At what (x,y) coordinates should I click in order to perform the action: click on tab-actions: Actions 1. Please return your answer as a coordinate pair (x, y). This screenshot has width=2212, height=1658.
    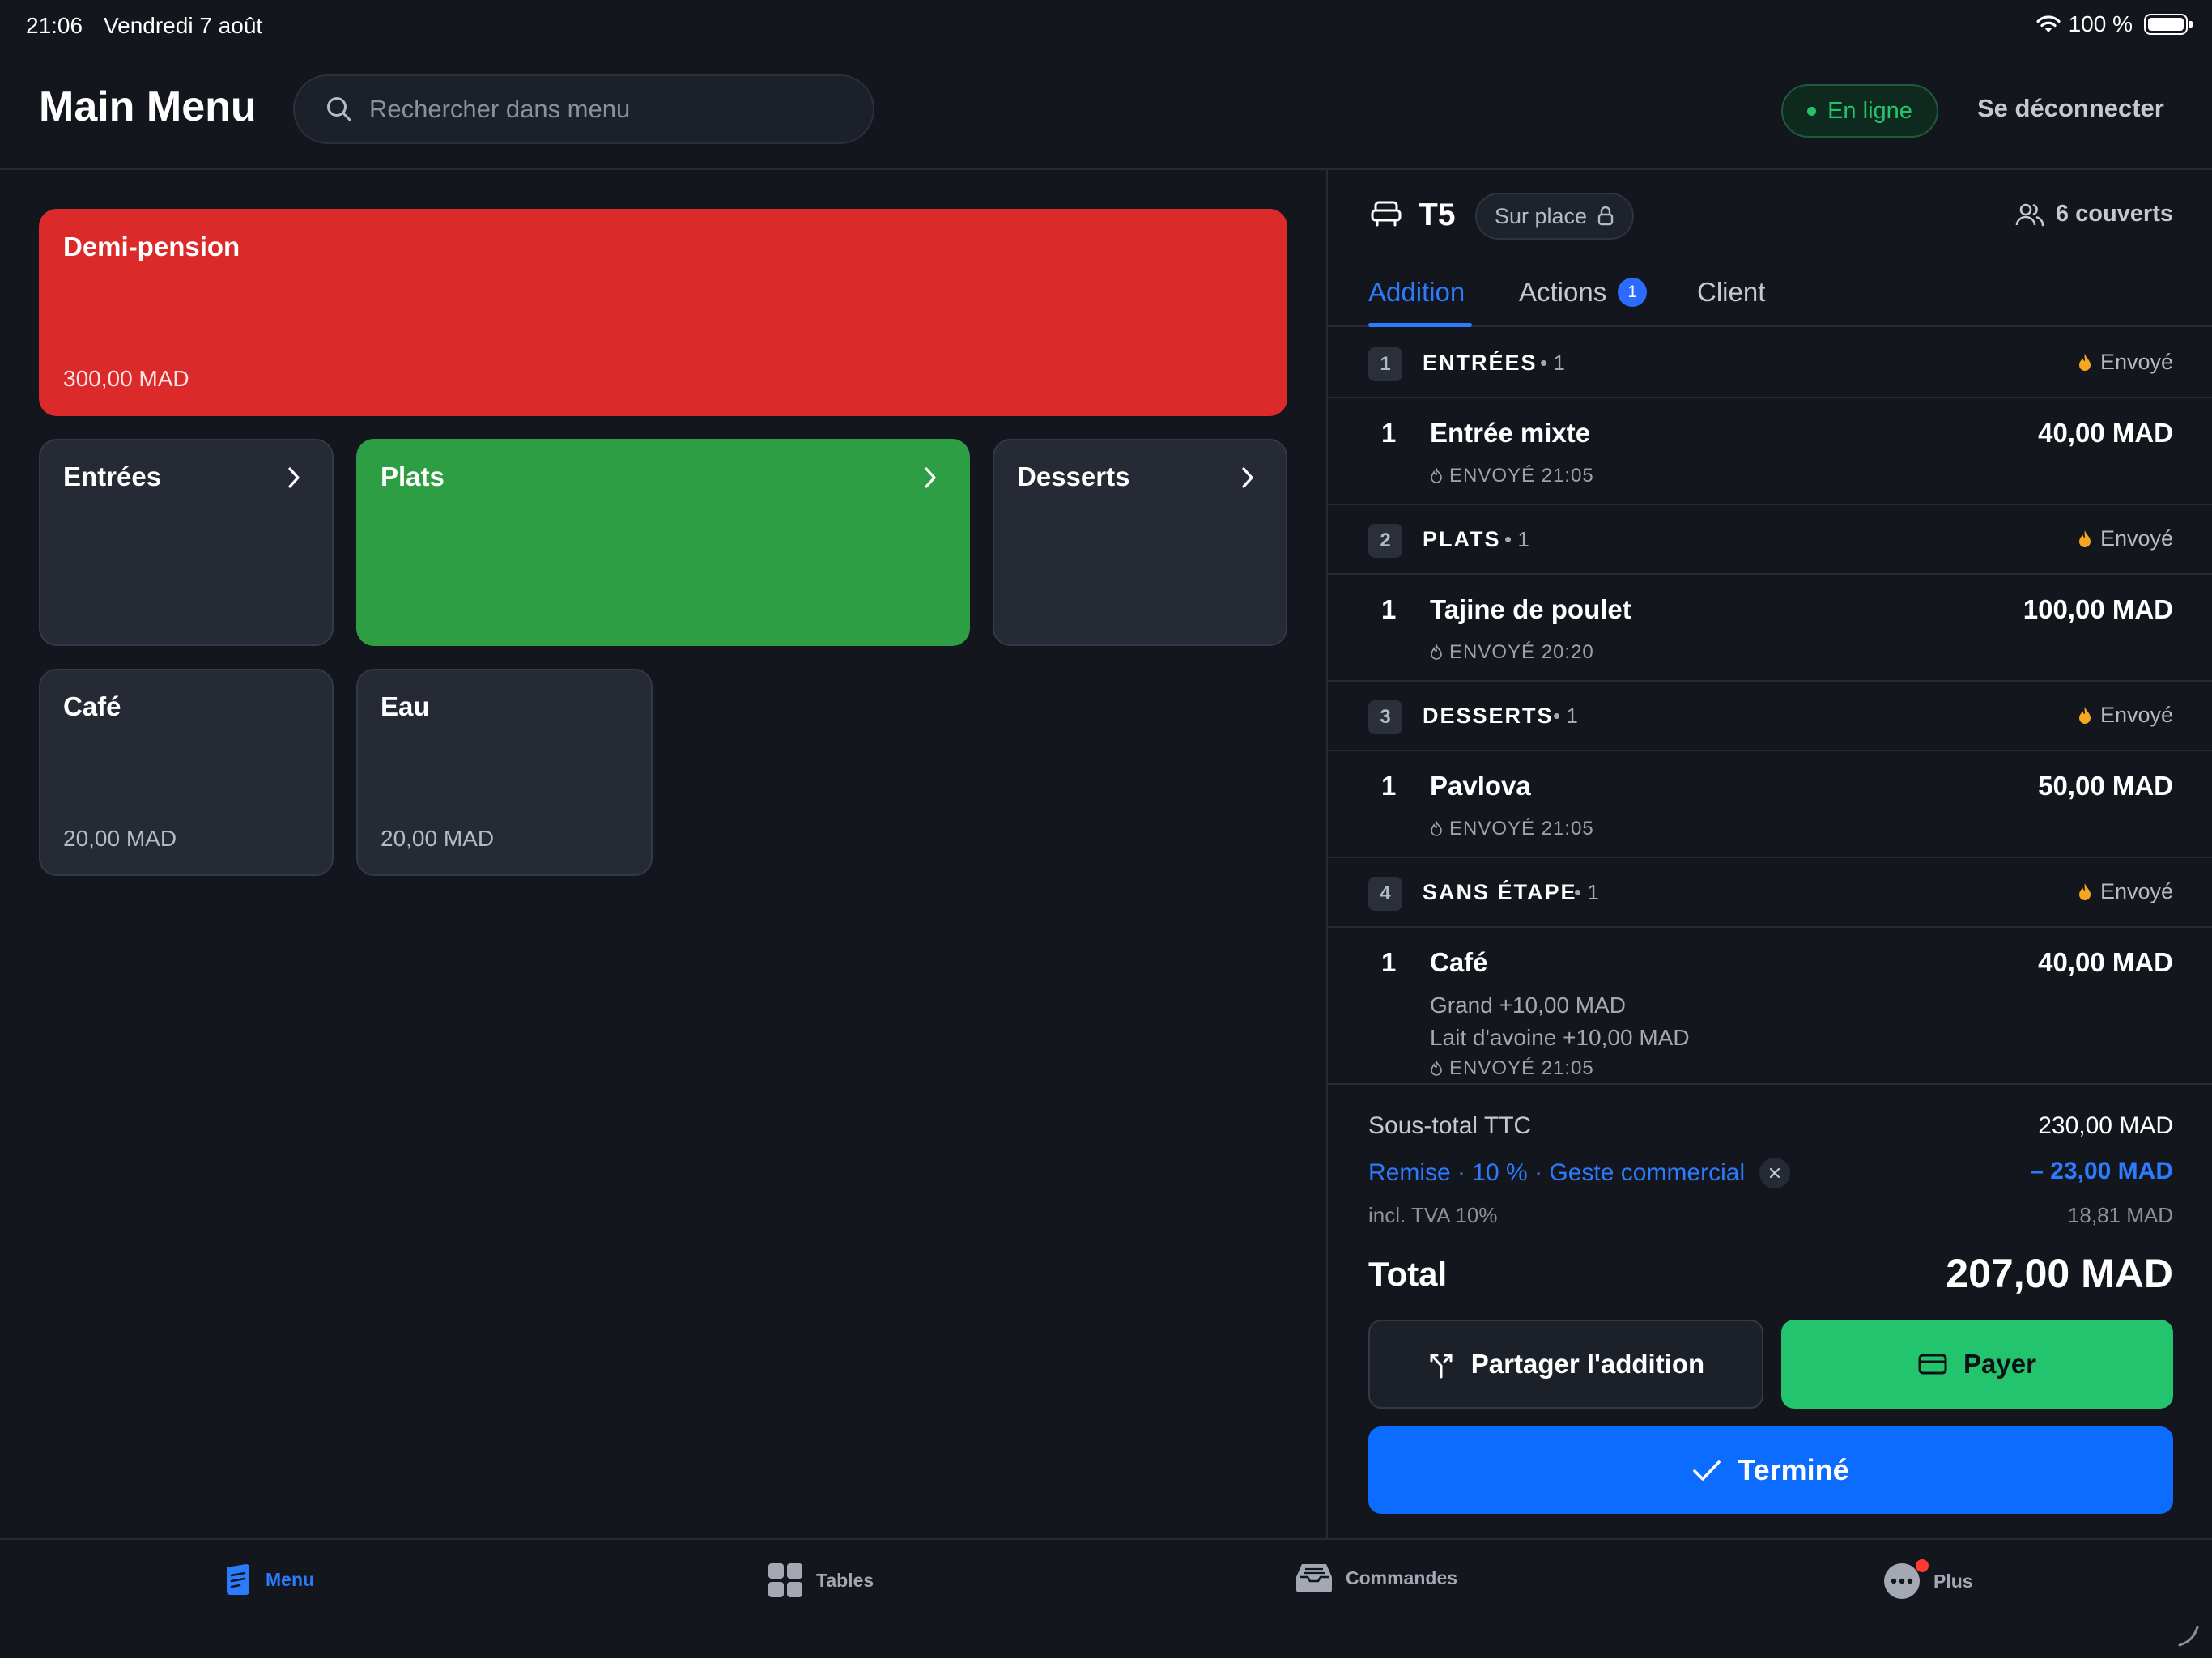
    Looking at the image, I should click on (1583, 292).